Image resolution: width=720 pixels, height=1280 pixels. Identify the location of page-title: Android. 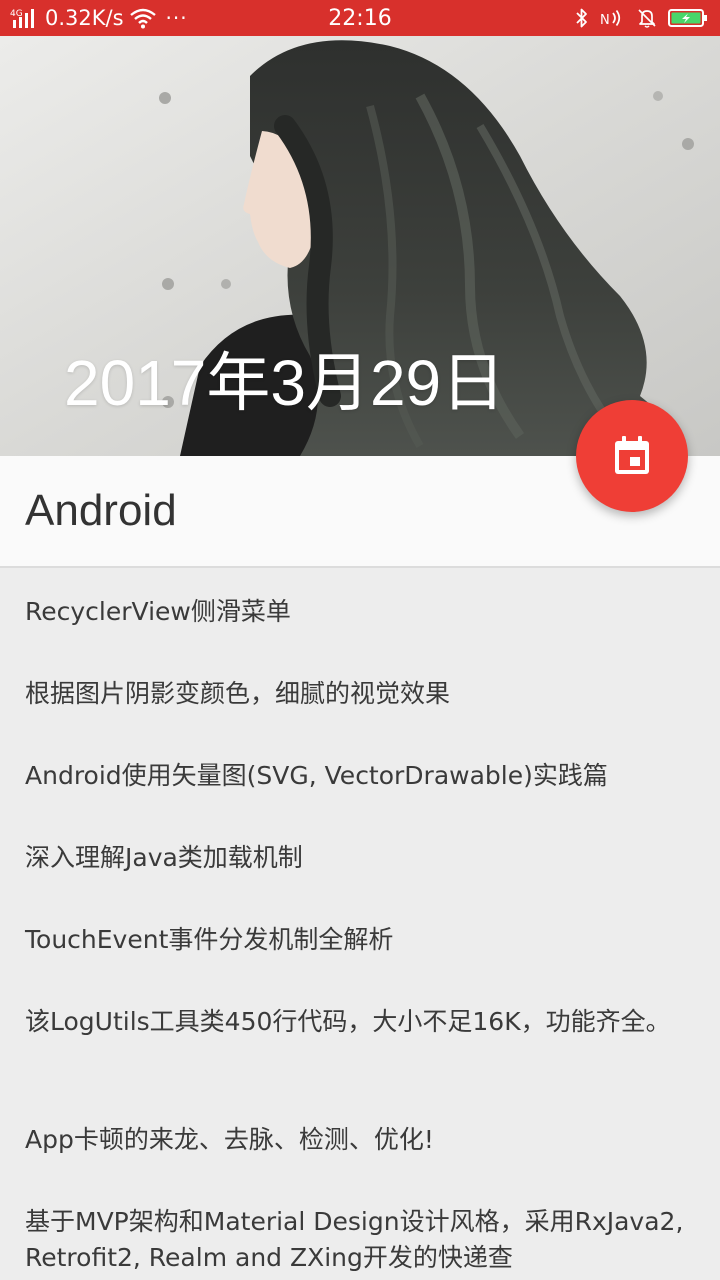
(101, 510).